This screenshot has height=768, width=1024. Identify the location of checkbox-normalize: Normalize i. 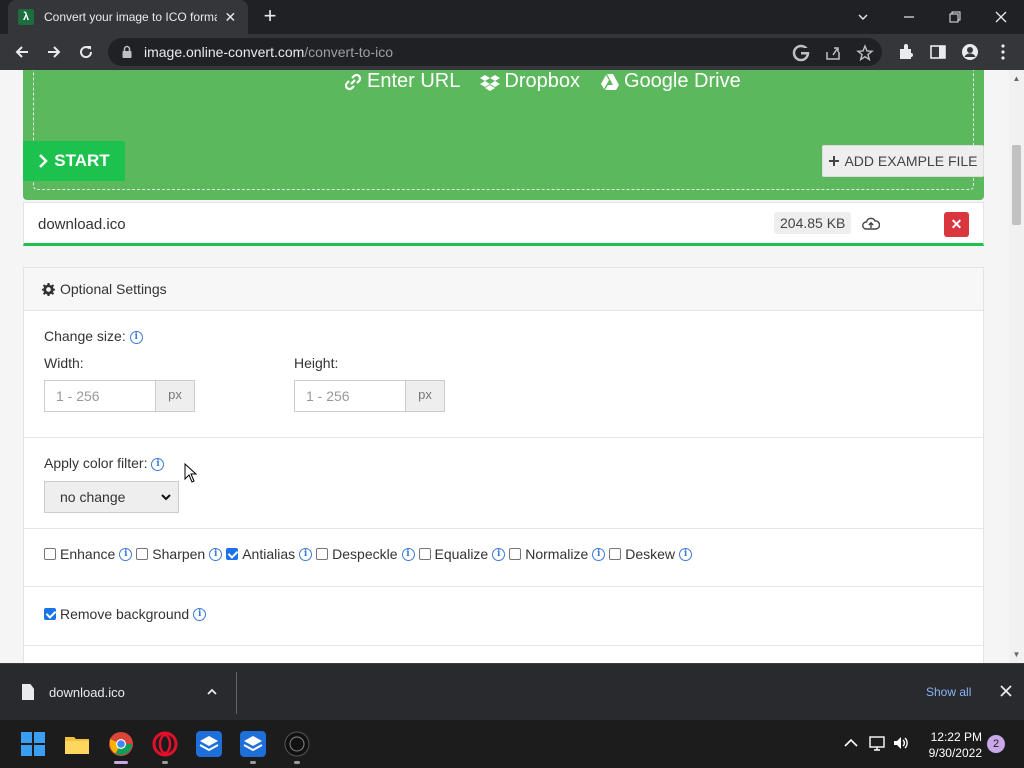
(557, 554).